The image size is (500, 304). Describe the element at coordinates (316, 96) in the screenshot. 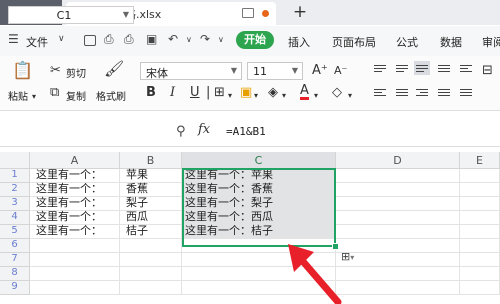

I see `font-color-dropdown-icon: ▾` at that location.